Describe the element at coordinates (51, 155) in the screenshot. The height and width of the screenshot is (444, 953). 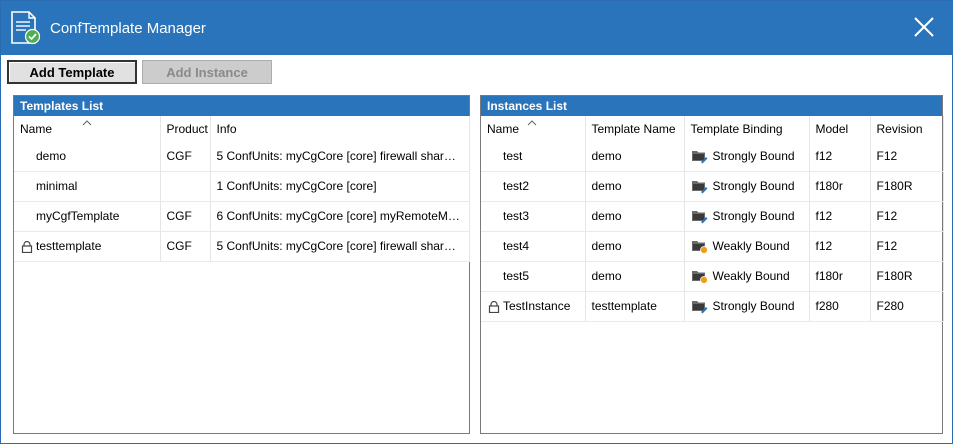
I see `template-name: demo` at that location.